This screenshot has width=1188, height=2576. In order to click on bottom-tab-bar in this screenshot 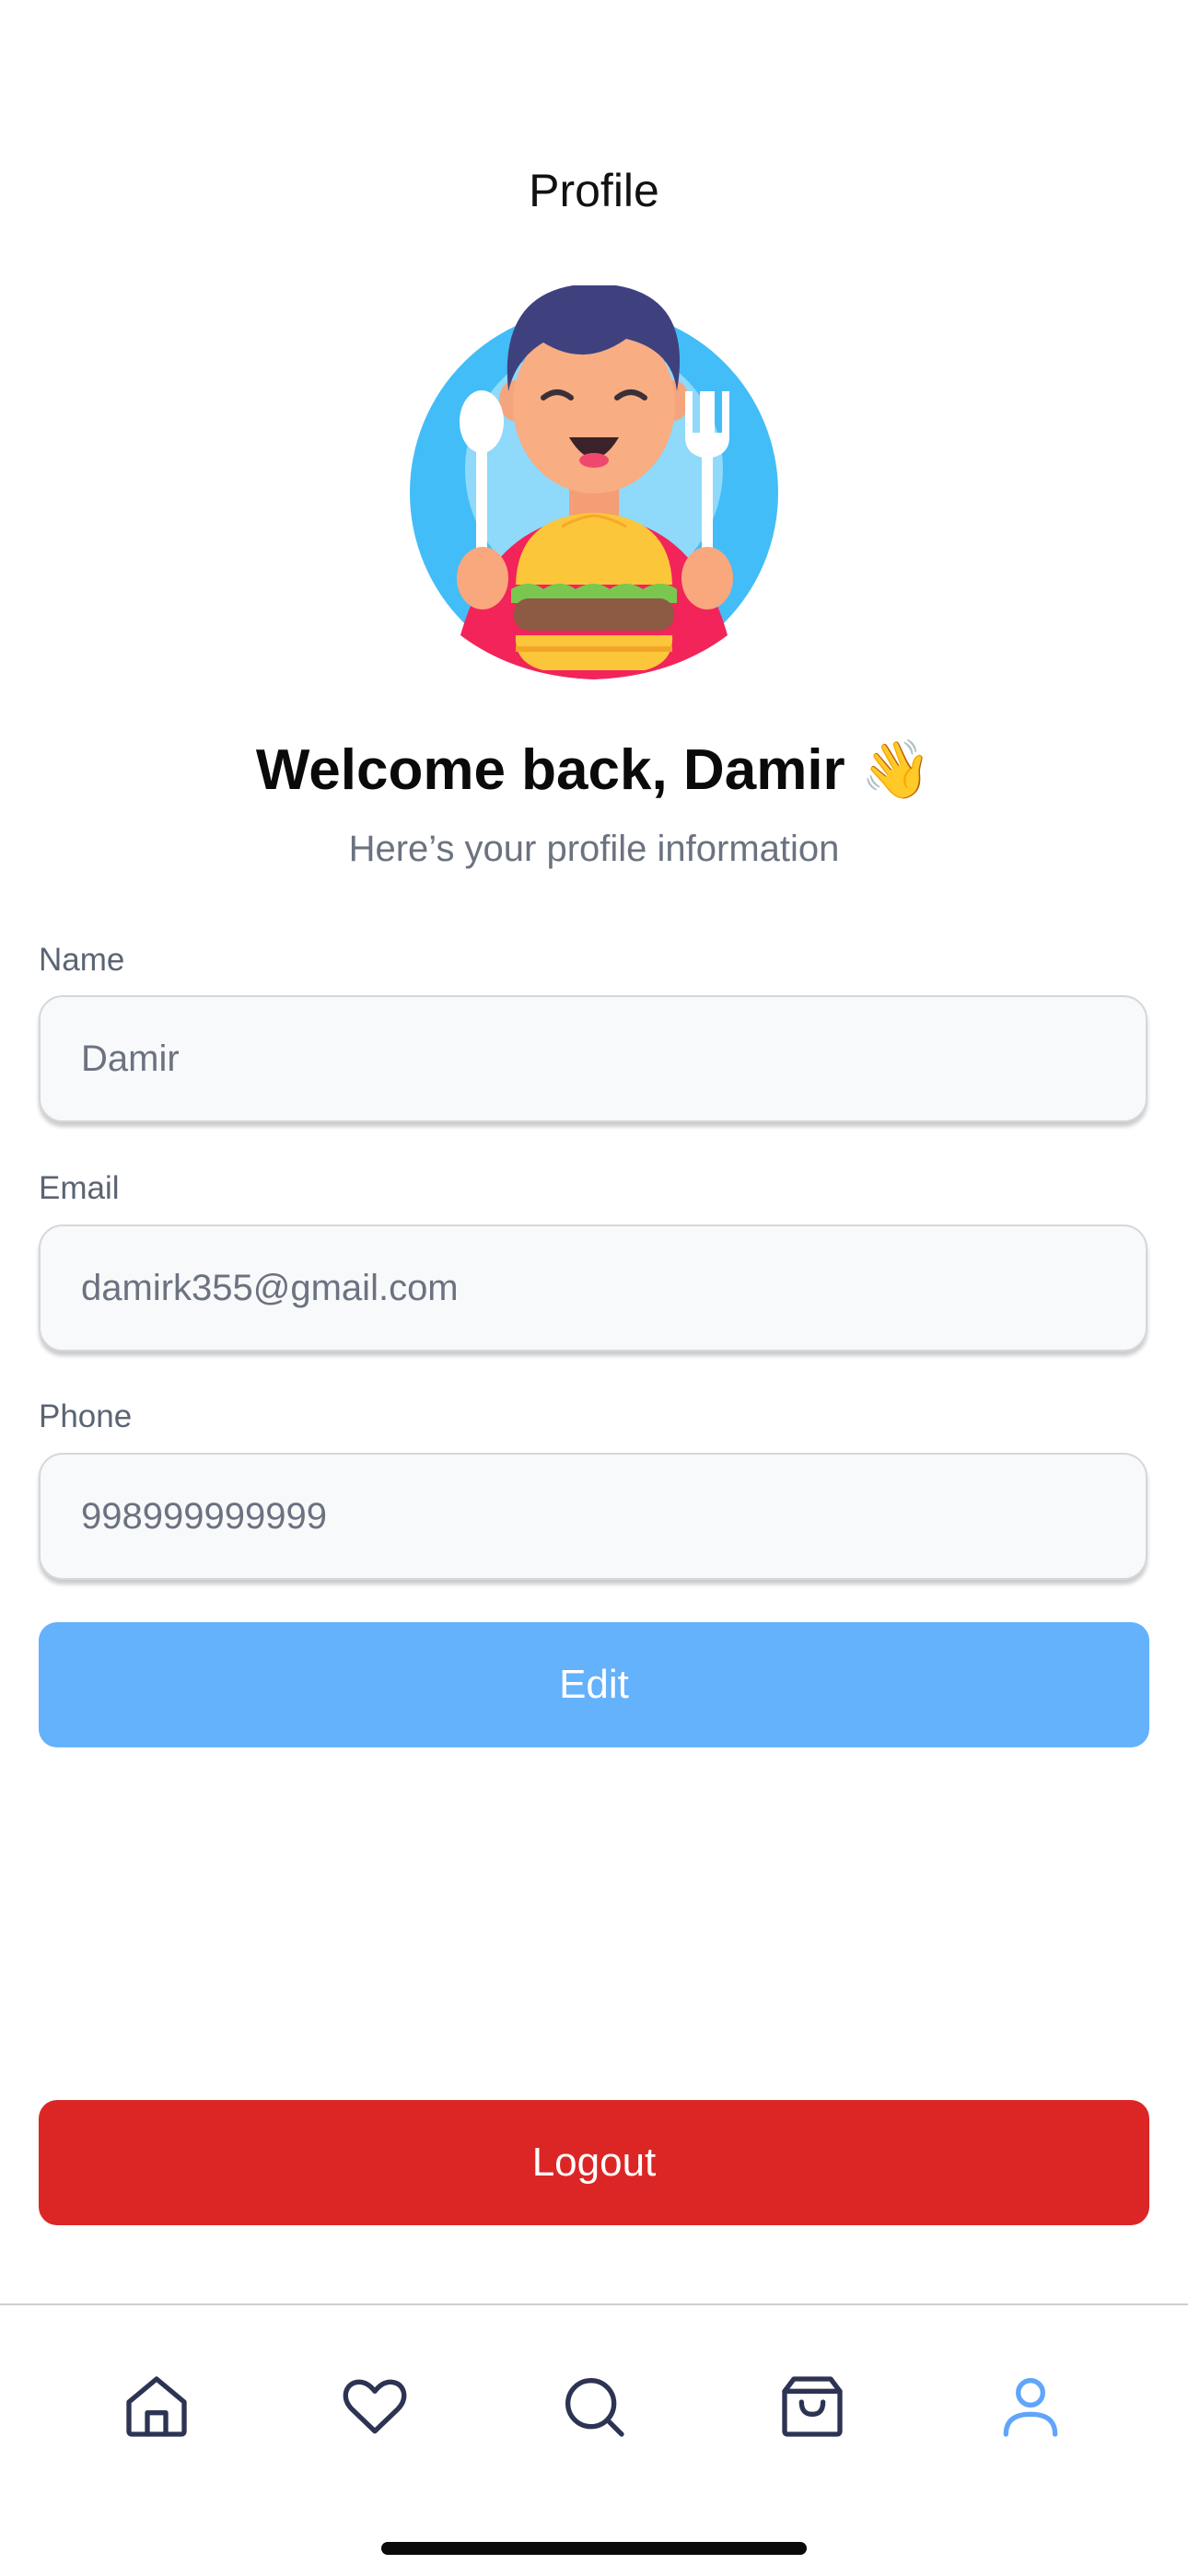, I will do `click(594, 2439)`.